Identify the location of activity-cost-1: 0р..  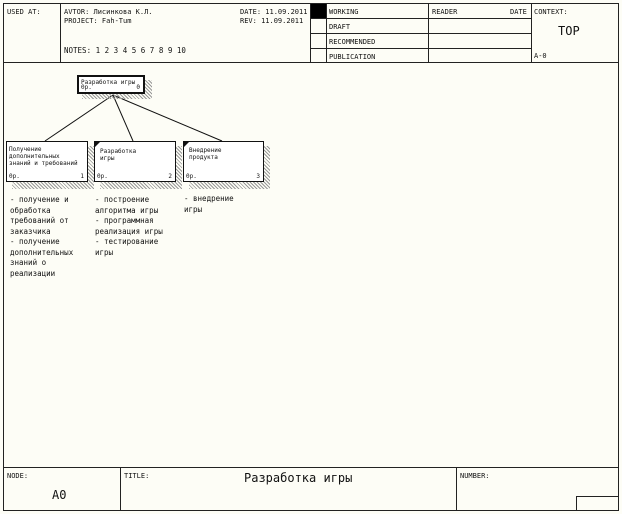
(14, 176).